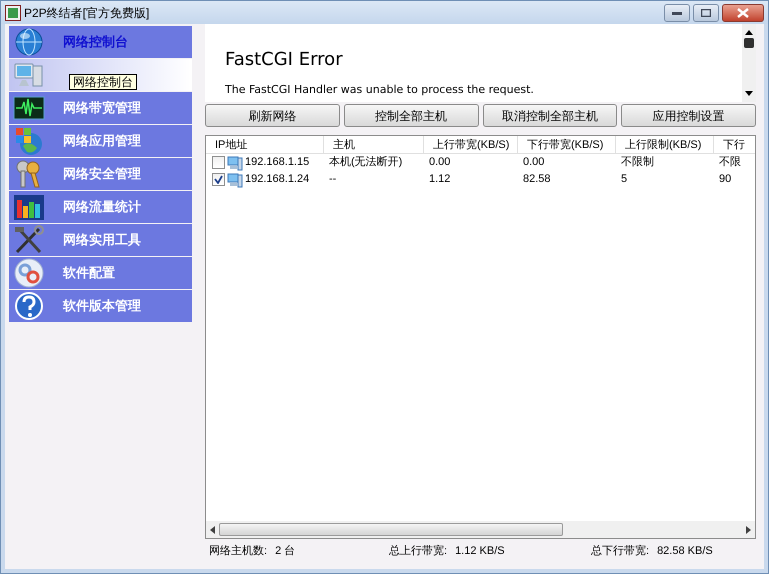 The width and height of the screenshot is (769, 574). Describe the element at coordinates (29, 273) in the screenshot. I see `gears-icon` at that location.